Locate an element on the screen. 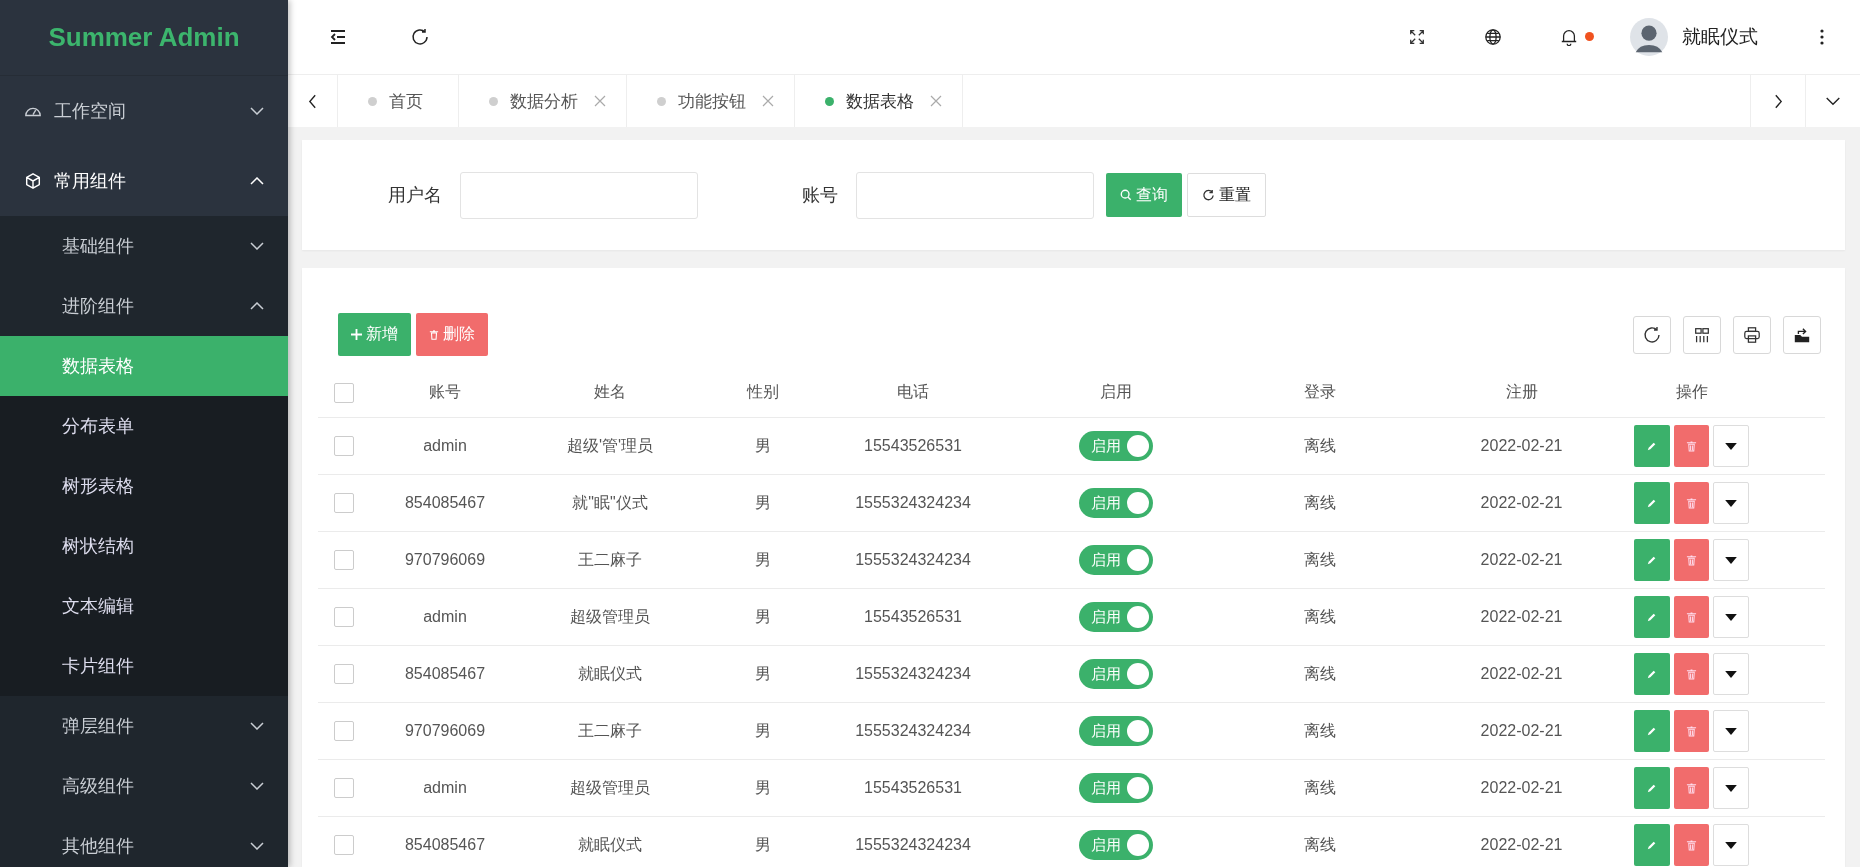  sidebar-item: 工作空间 is located at coordinates (144, 111).